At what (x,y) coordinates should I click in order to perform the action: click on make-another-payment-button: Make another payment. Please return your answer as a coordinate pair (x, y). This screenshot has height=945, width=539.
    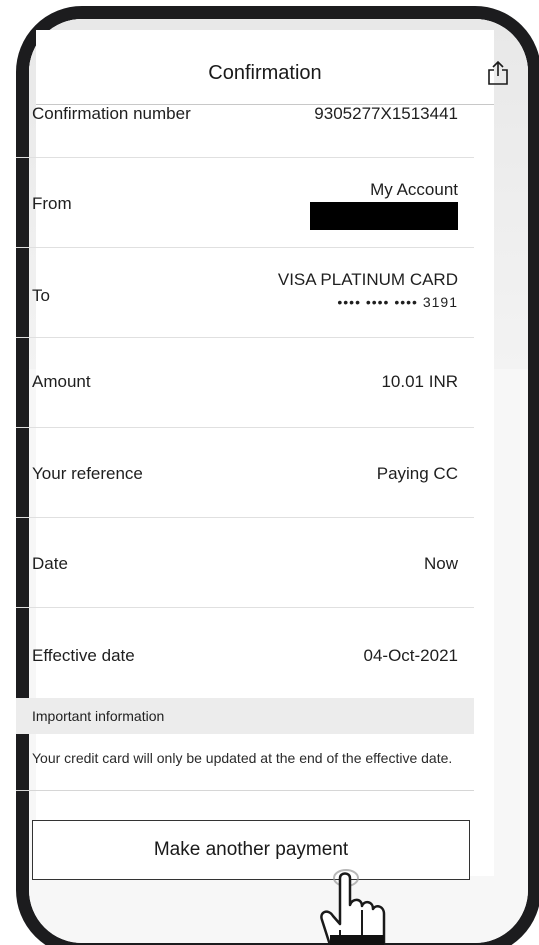
    Looking at the image, I should click on (251, 850).